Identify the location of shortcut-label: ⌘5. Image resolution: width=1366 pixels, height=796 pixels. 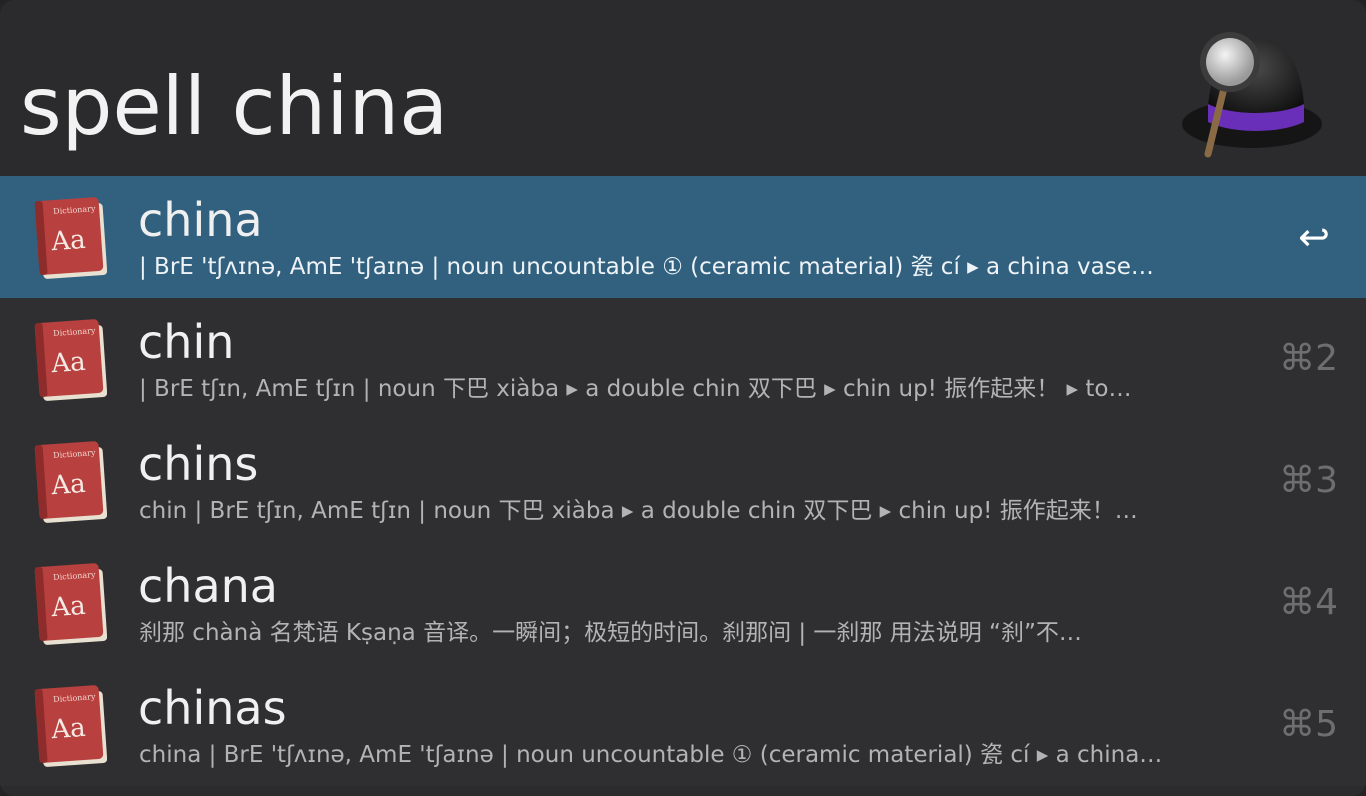
(1308, 724).